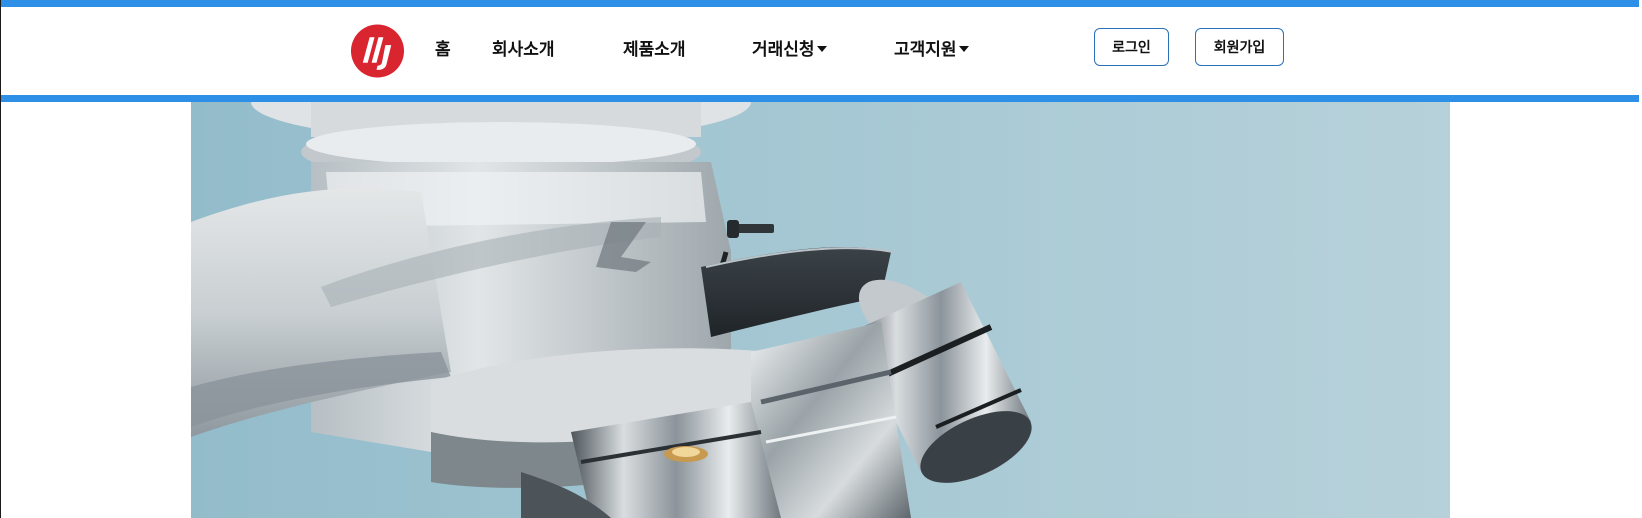  I want to click on header-bottom-stripe, so click(820, 98).